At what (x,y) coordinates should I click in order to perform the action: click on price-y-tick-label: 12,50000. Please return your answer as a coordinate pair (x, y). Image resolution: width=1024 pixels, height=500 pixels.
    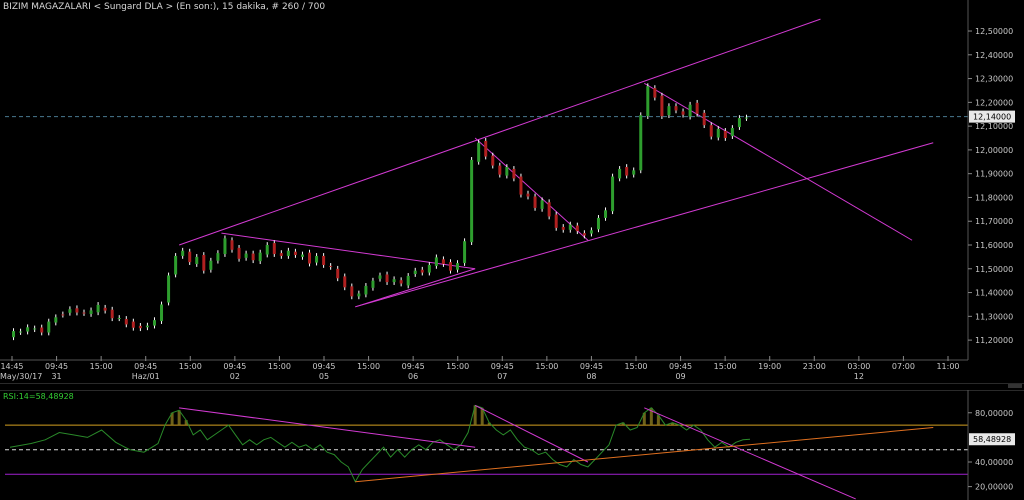
    Looking at the image, I should click on (994, 31).